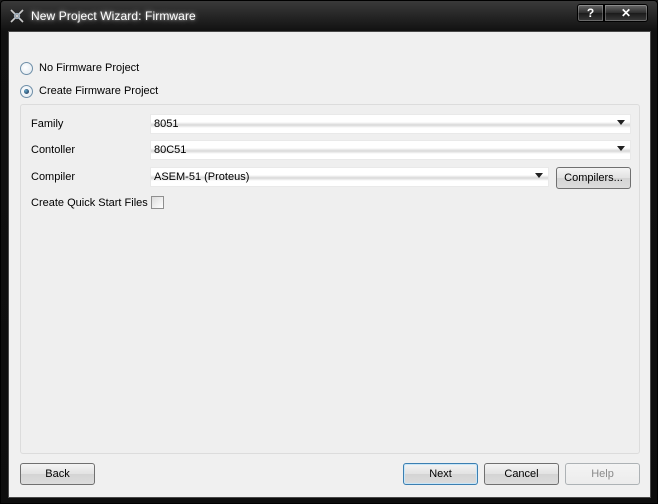 The width and height of the screenshot is (658, 504). Describe the element at coordinates (590, 13) in the screenshot. I see `help-title-button: ?` at that location.